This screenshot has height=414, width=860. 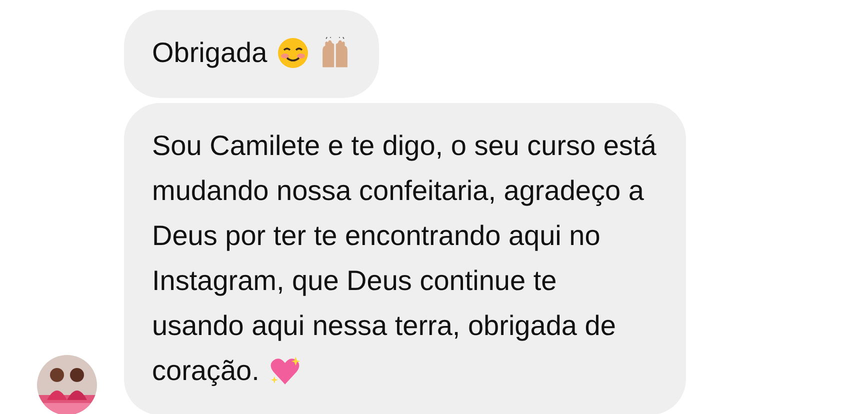 What do you see at coordinates (206, 371) in the screenshot?
I see `message-text: coração.` at bounding box center [206, 371].